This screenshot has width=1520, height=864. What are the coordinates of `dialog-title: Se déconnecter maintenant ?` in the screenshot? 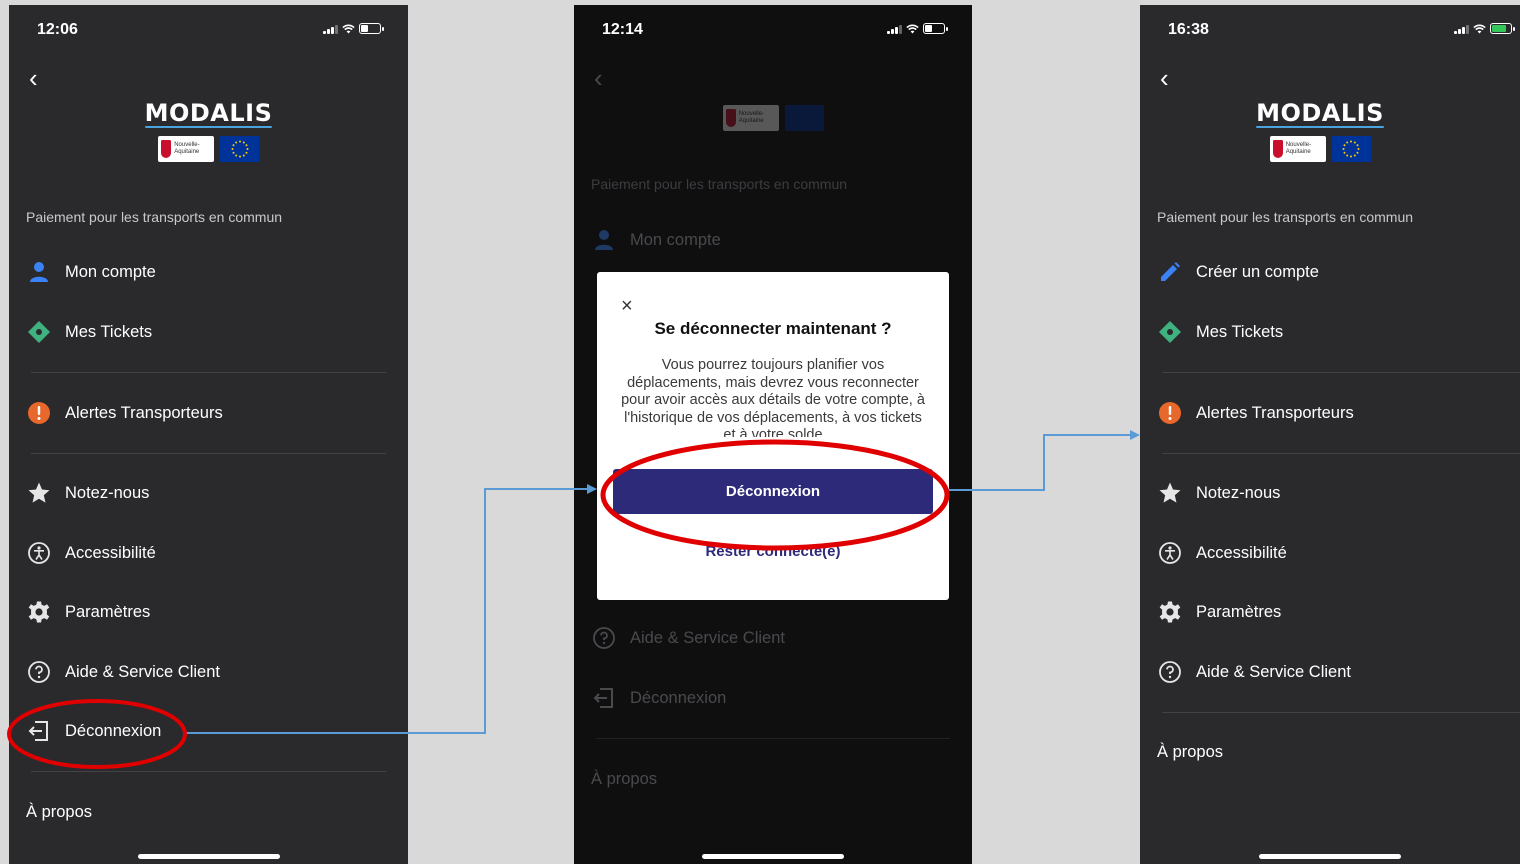 It's located at (773, 328).